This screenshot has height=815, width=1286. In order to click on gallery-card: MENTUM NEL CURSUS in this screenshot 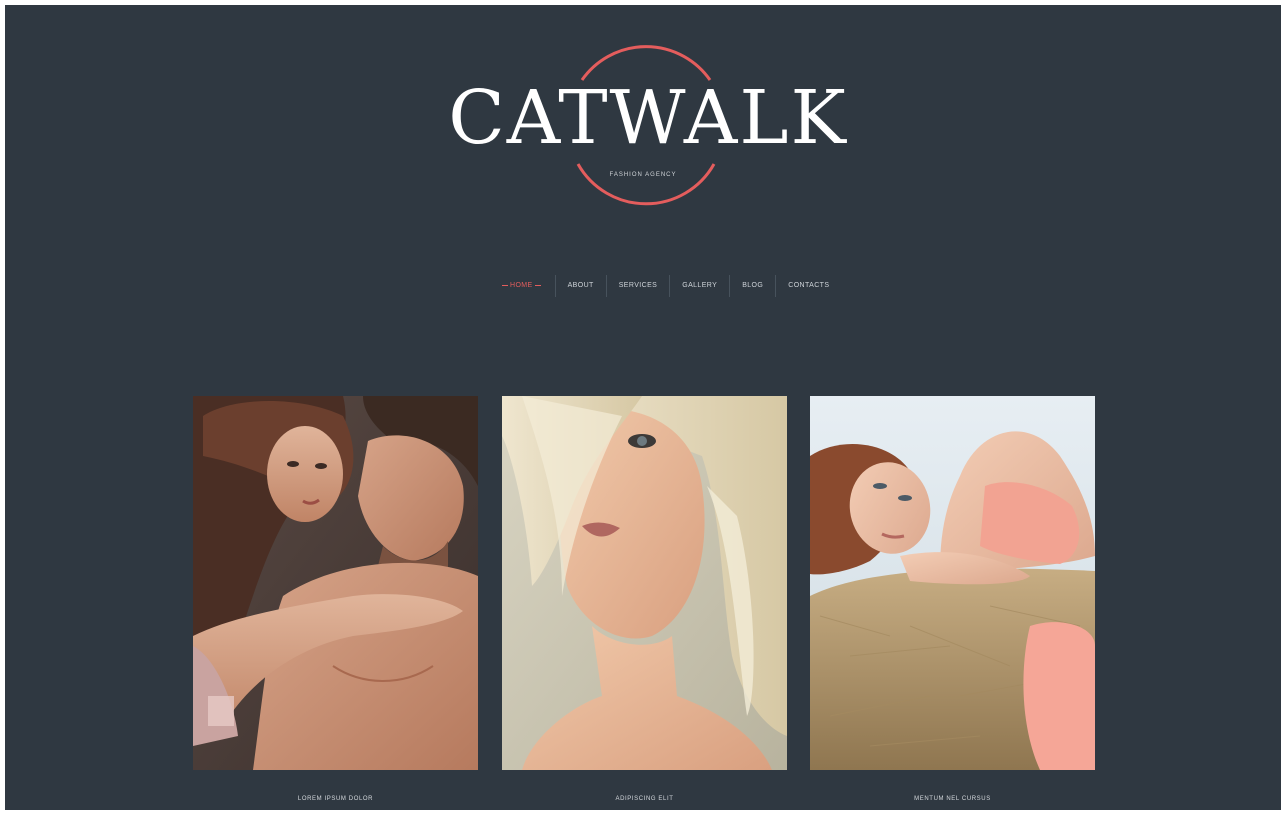, I will do `click(952, 599)`.